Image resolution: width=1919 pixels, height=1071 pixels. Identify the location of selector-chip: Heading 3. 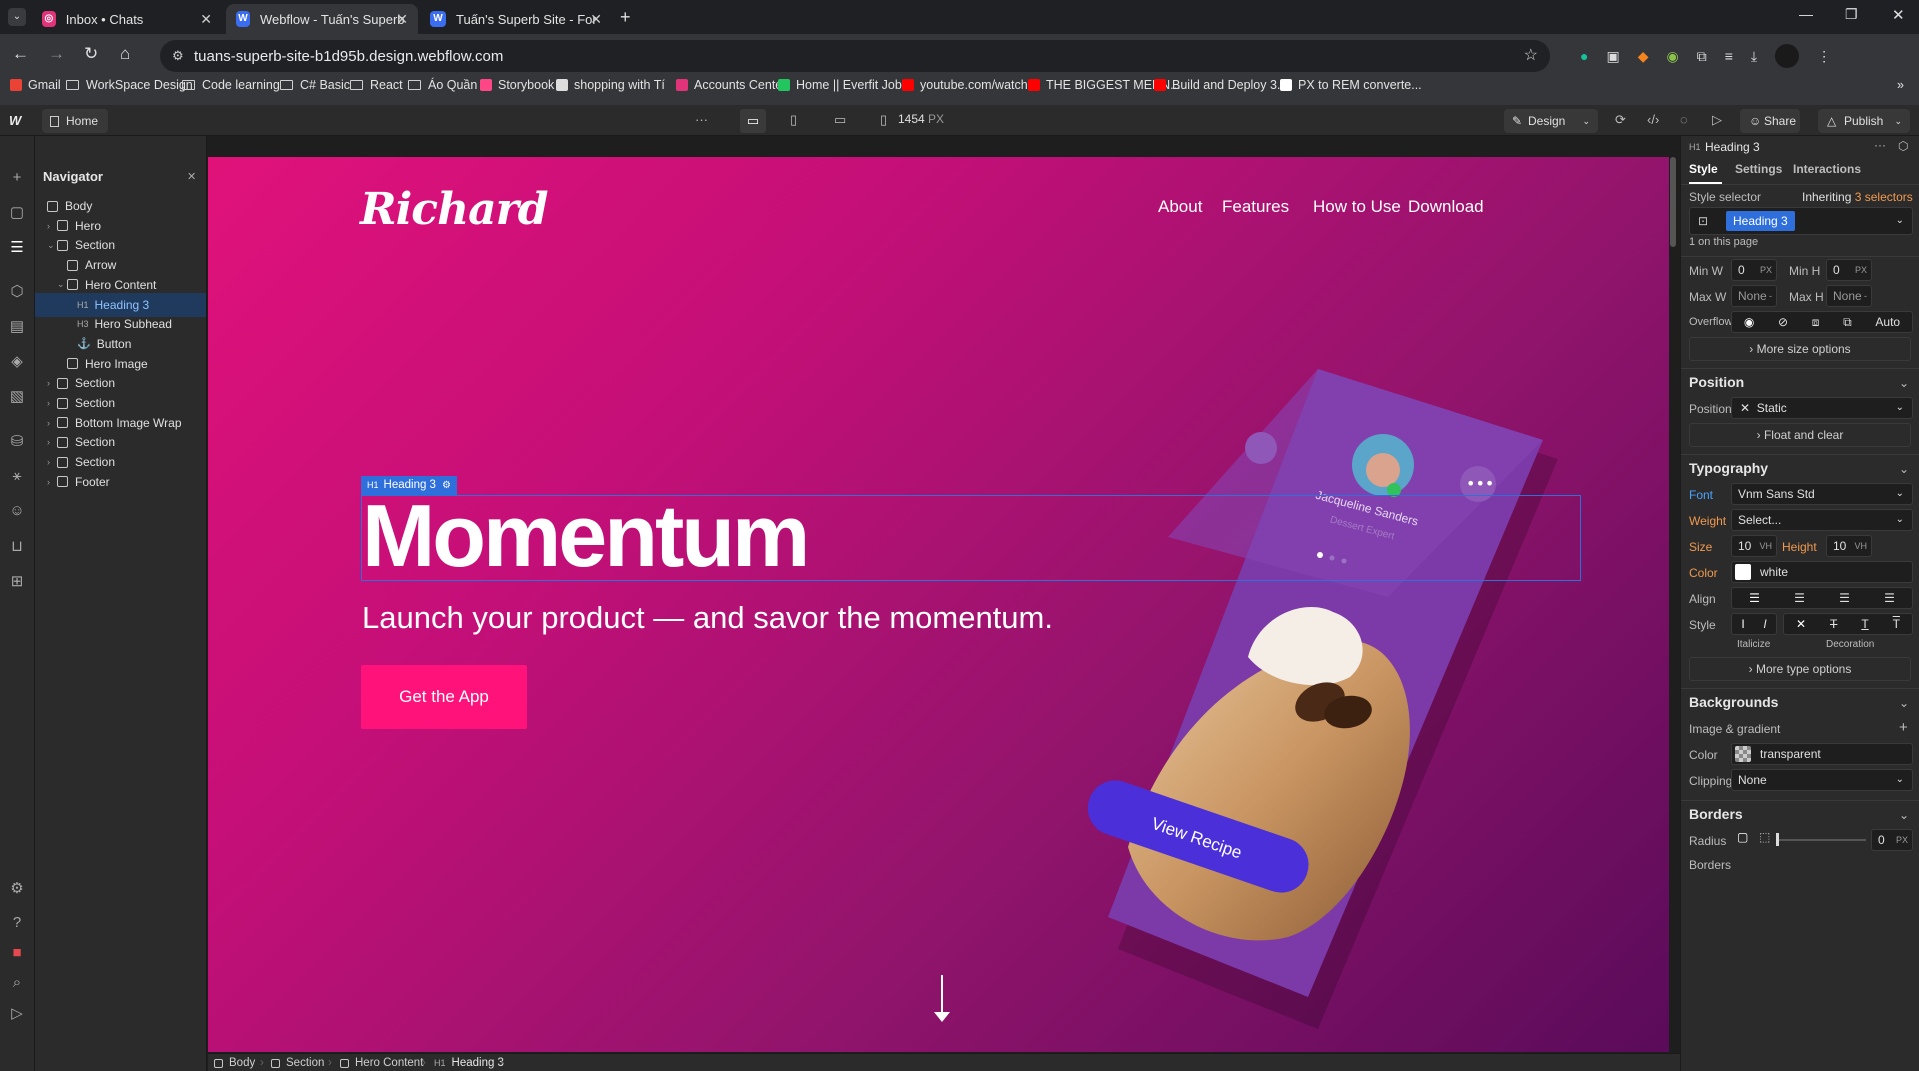
(1760, 221).